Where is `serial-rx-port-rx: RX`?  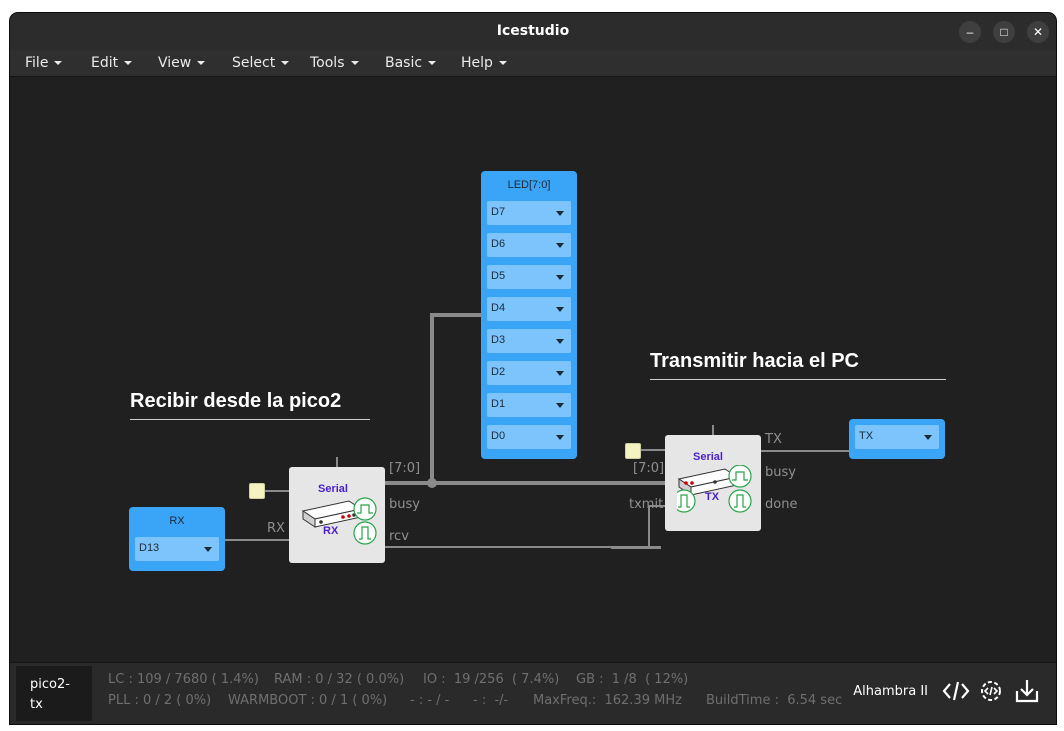 serial-rx-port-rx: RX is located at coordinates (276, 528).